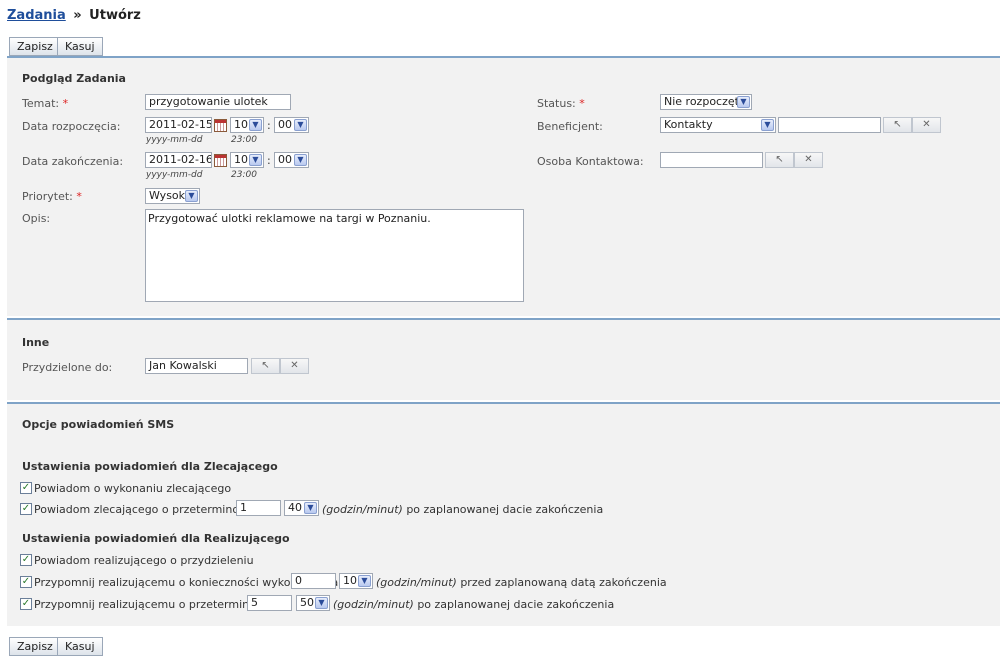 The height and width of the screenshot is (663, 1000). I want to click on other-title: Inne, so click(36, 342).